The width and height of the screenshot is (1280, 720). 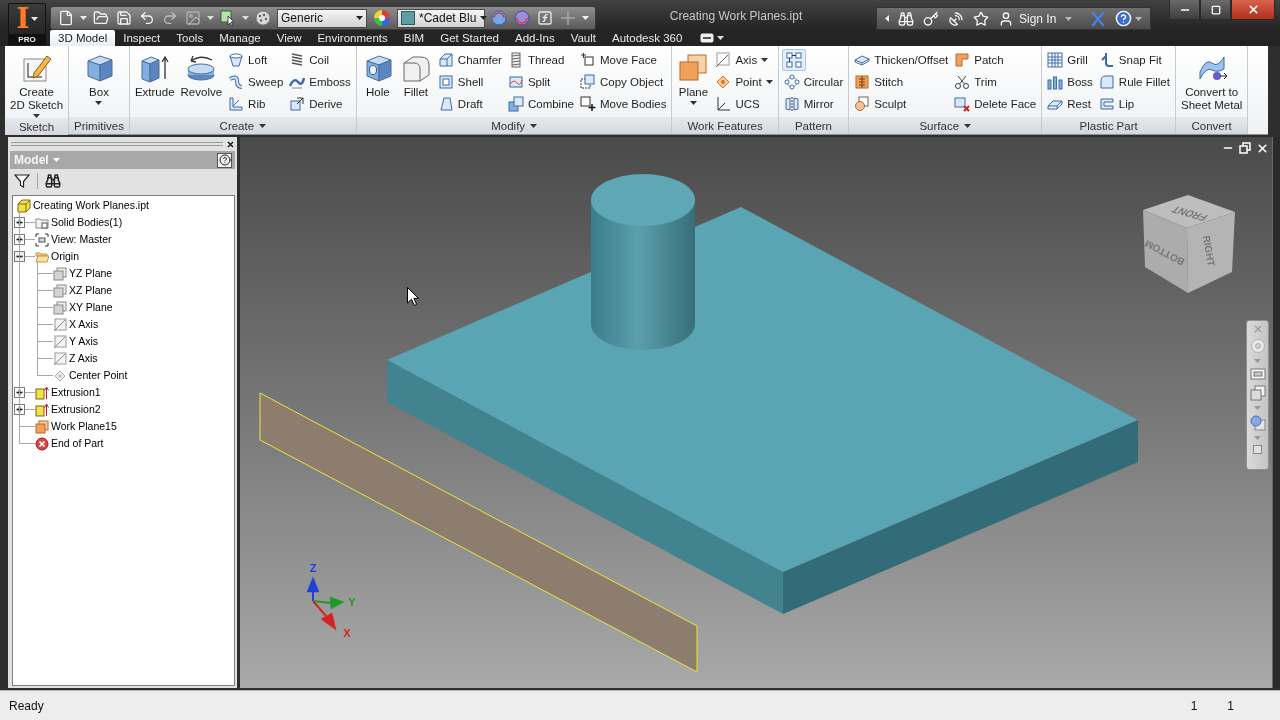 What do you see at coordinates (377, 74) in the screenshot?
I see `ribbon-button: Hole` at bounding box center [377, 74].